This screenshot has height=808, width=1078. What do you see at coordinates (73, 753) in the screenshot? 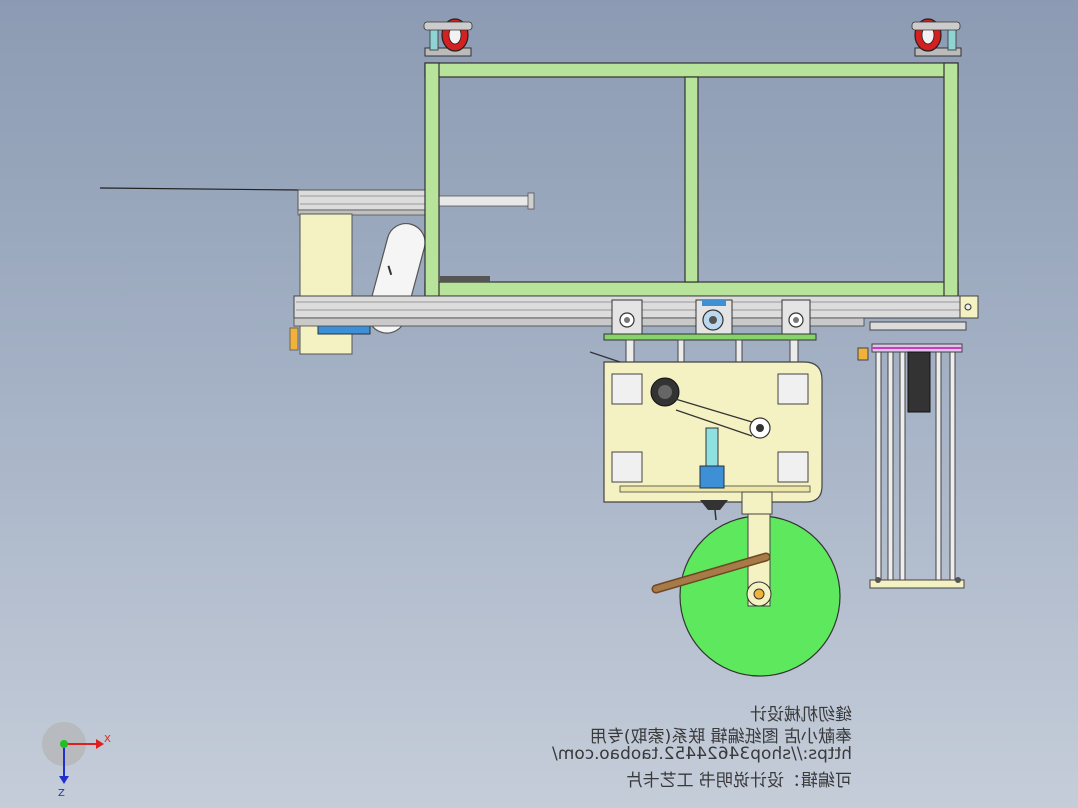
I see `coordinate-triad` at bounding box center [73, 753].